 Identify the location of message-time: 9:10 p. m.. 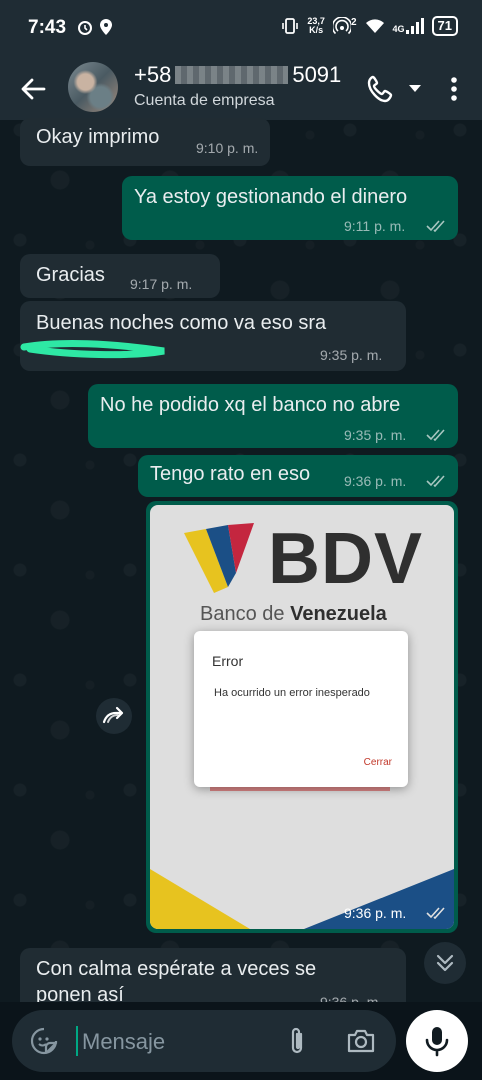
(227, 148).